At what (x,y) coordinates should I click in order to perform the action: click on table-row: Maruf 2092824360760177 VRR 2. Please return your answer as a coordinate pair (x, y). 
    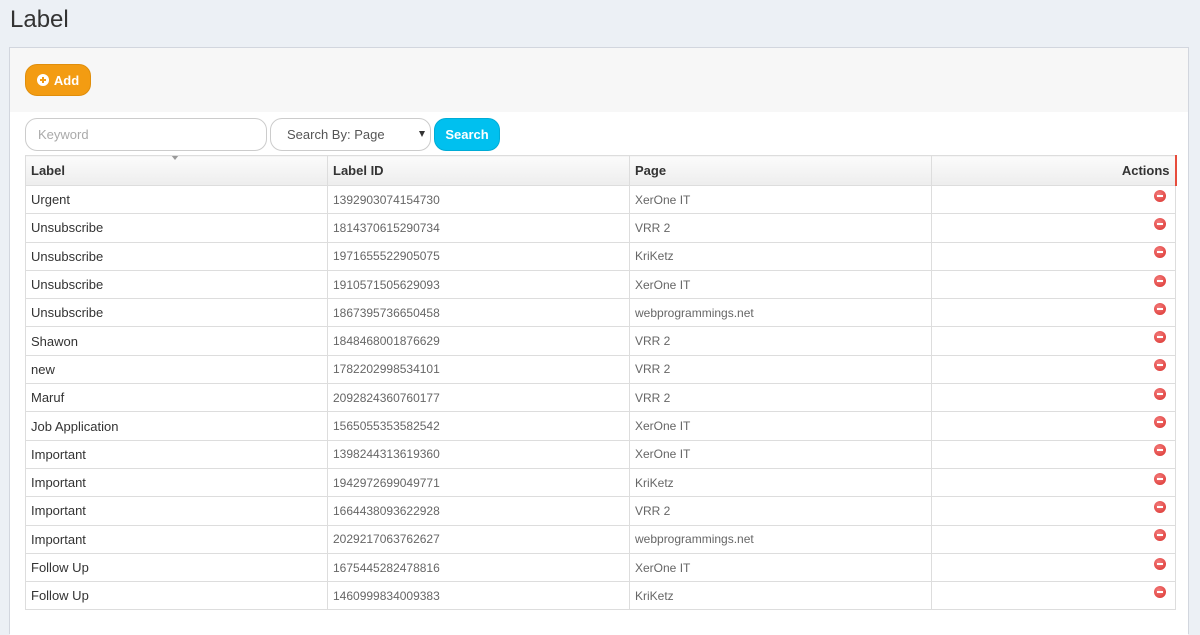
    Looking at the image, I should click on (600, 398).